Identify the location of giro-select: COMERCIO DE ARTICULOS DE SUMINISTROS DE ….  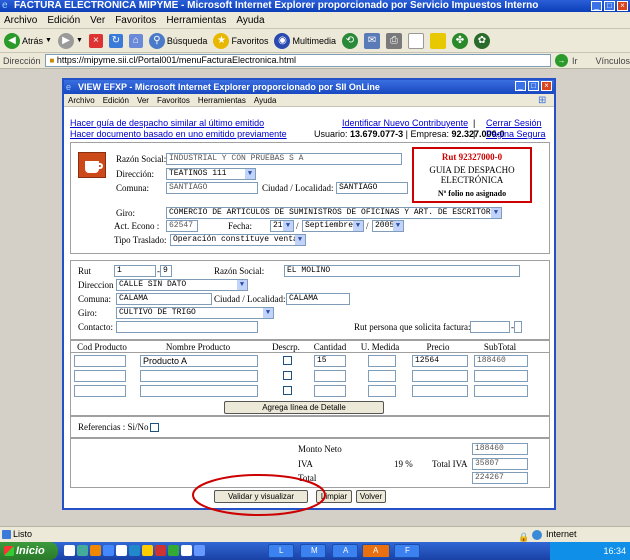
(334, 213).